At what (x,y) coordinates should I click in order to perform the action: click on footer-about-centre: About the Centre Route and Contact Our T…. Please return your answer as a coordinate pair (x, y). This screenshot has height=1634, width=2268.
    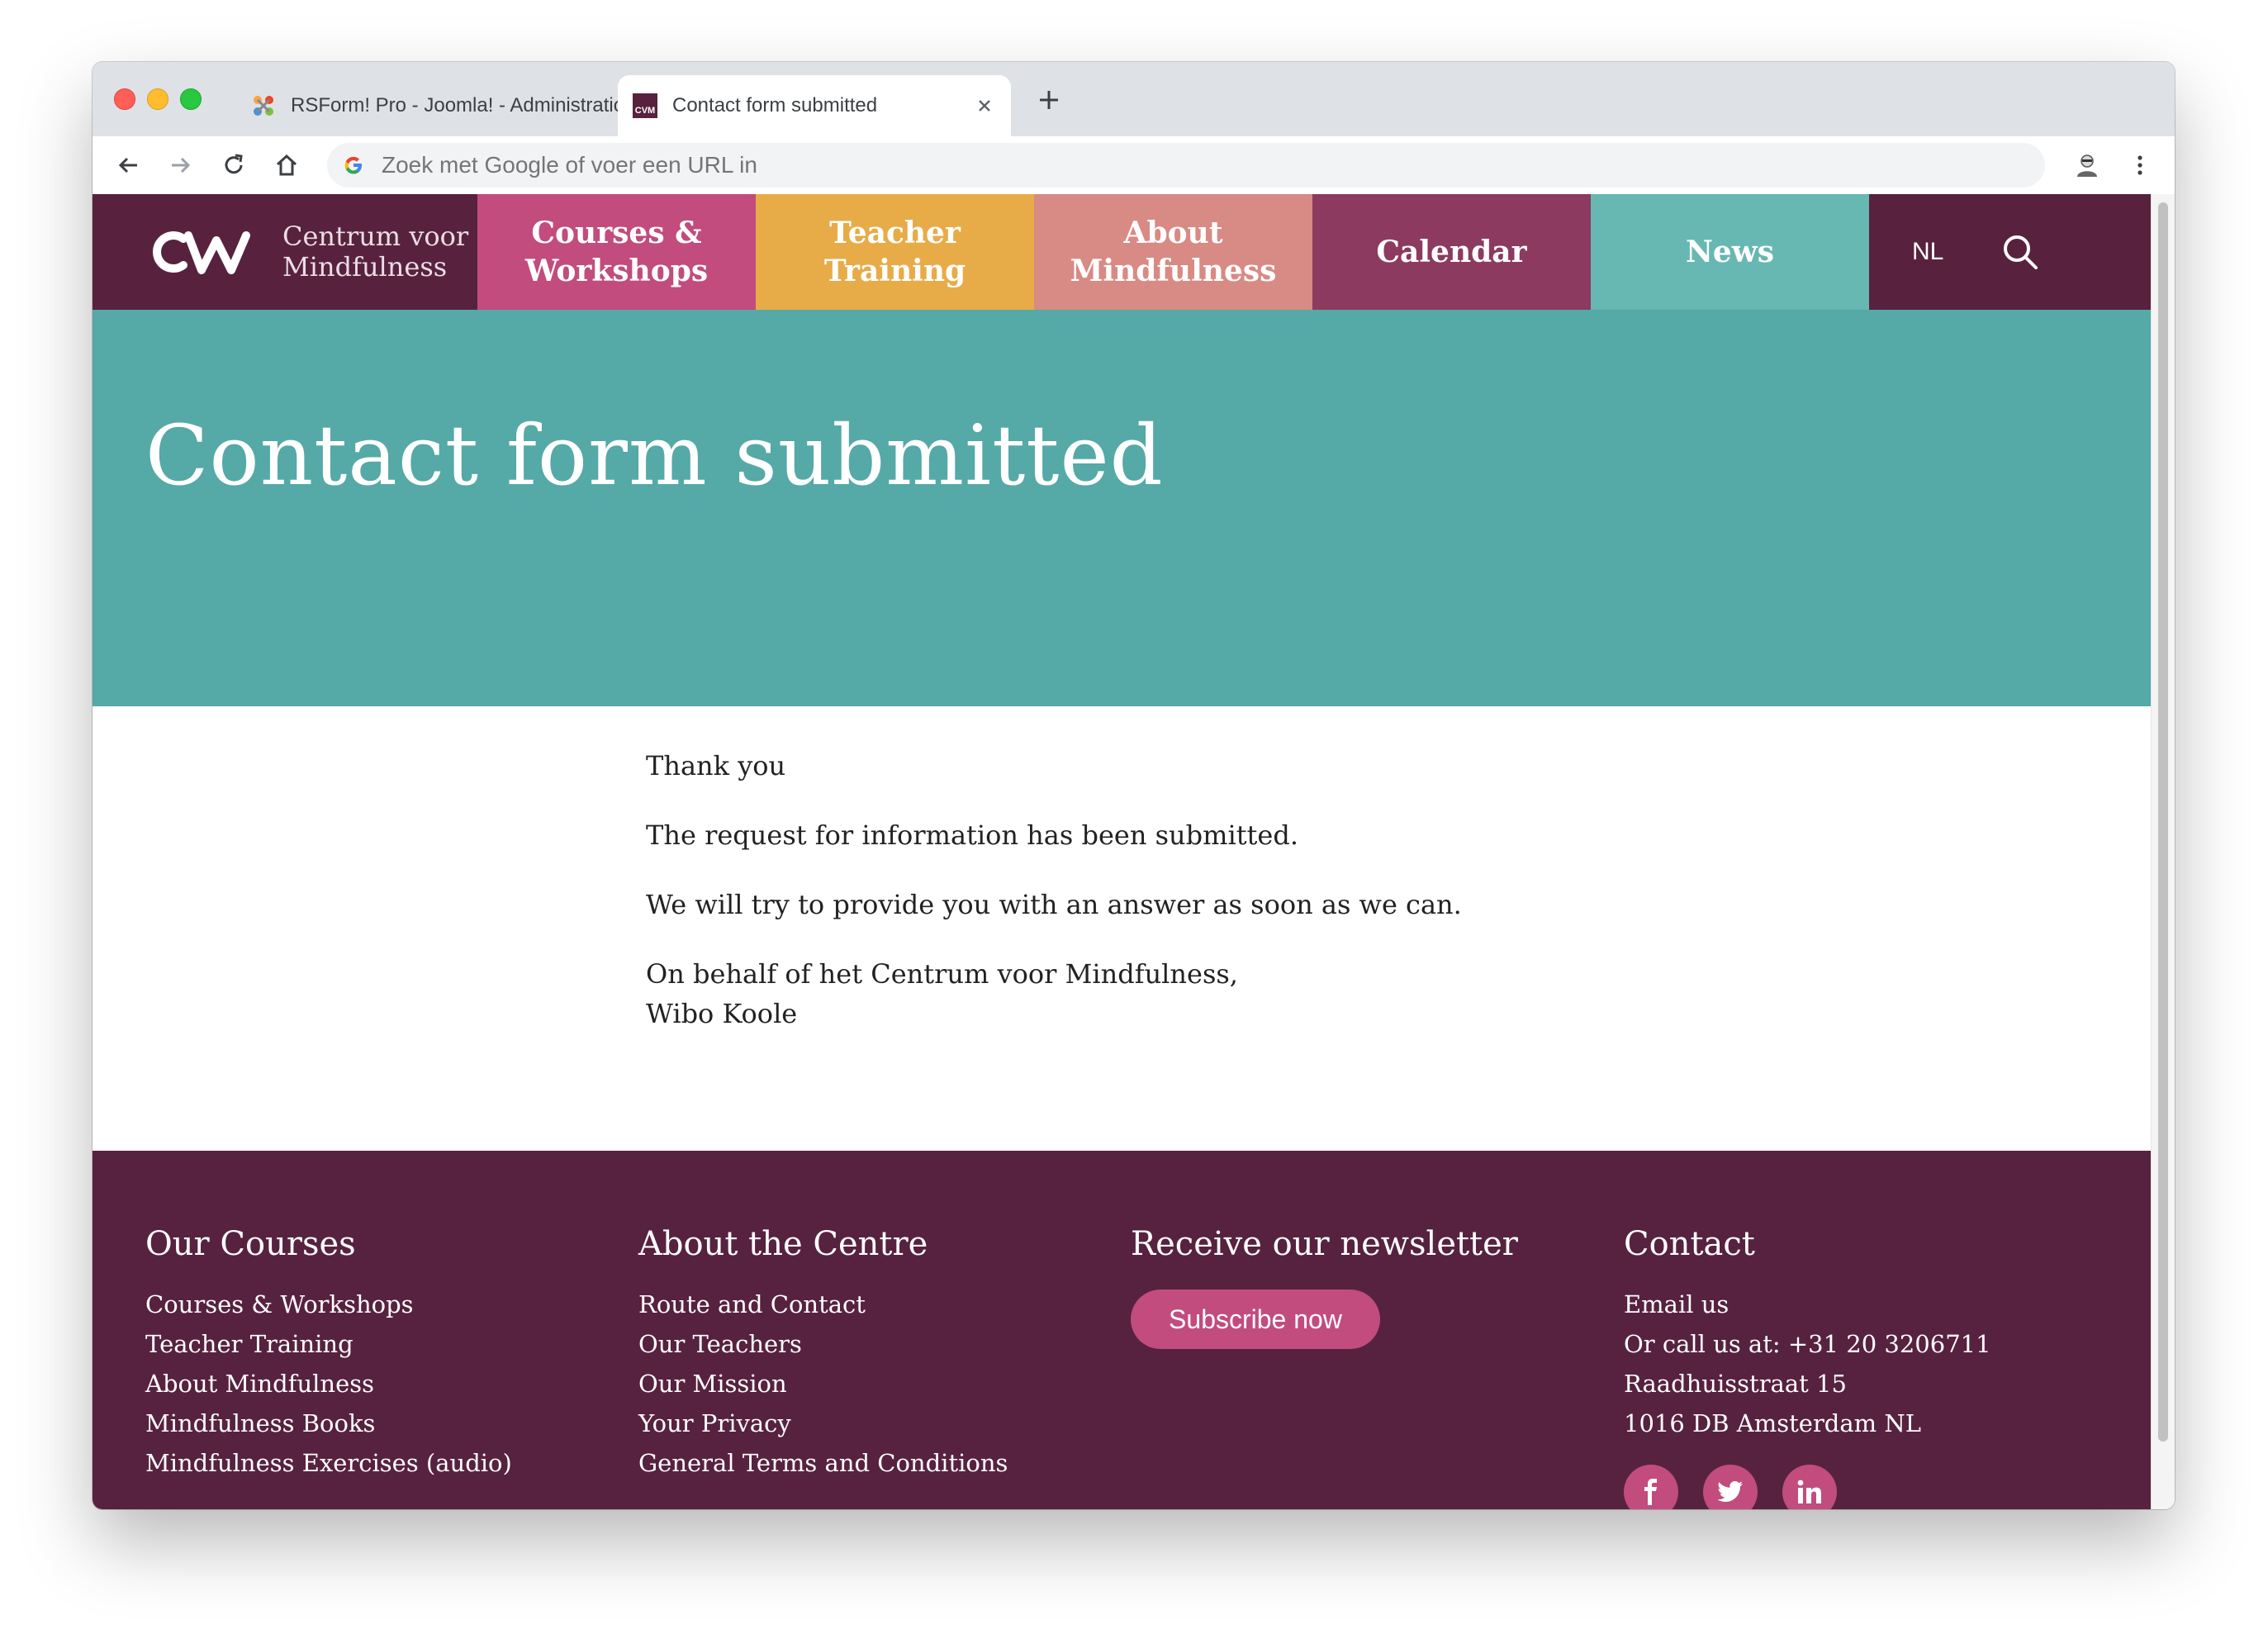
    Looking at the image, I should click on (823, 1354).